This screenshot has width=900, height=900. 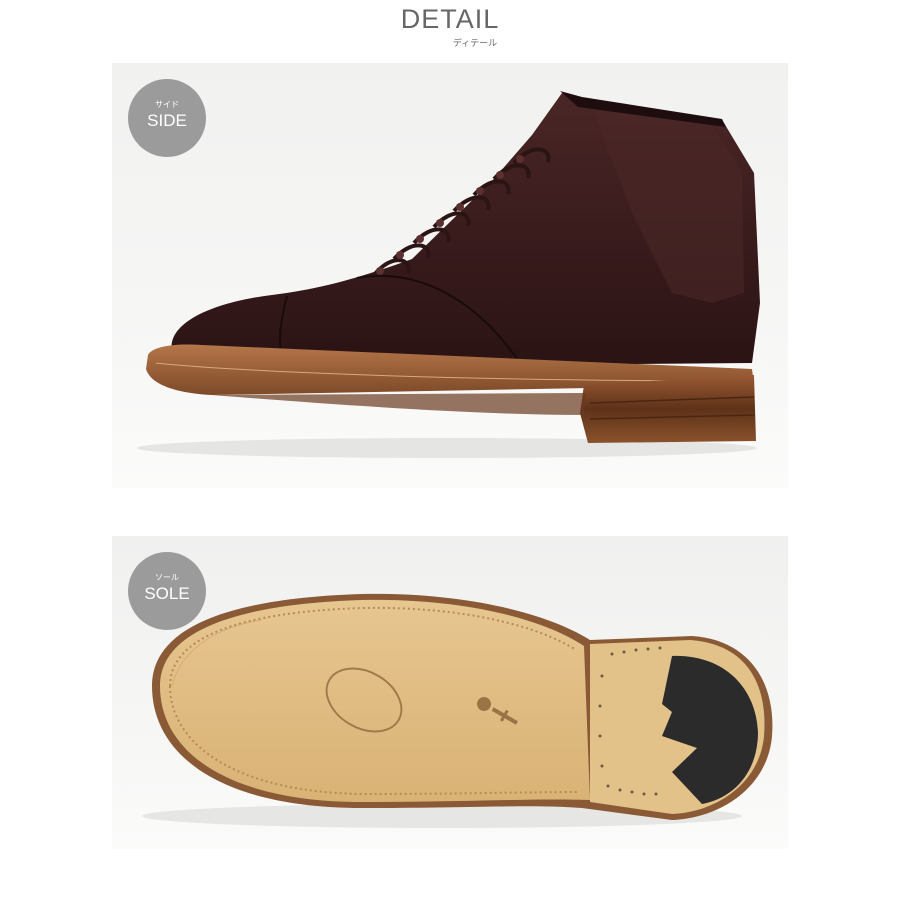 What do you see at coordinates (475, 43) in the screenshot?
I see `section-subtitle: ディテール` at bounding box center [475, 43].